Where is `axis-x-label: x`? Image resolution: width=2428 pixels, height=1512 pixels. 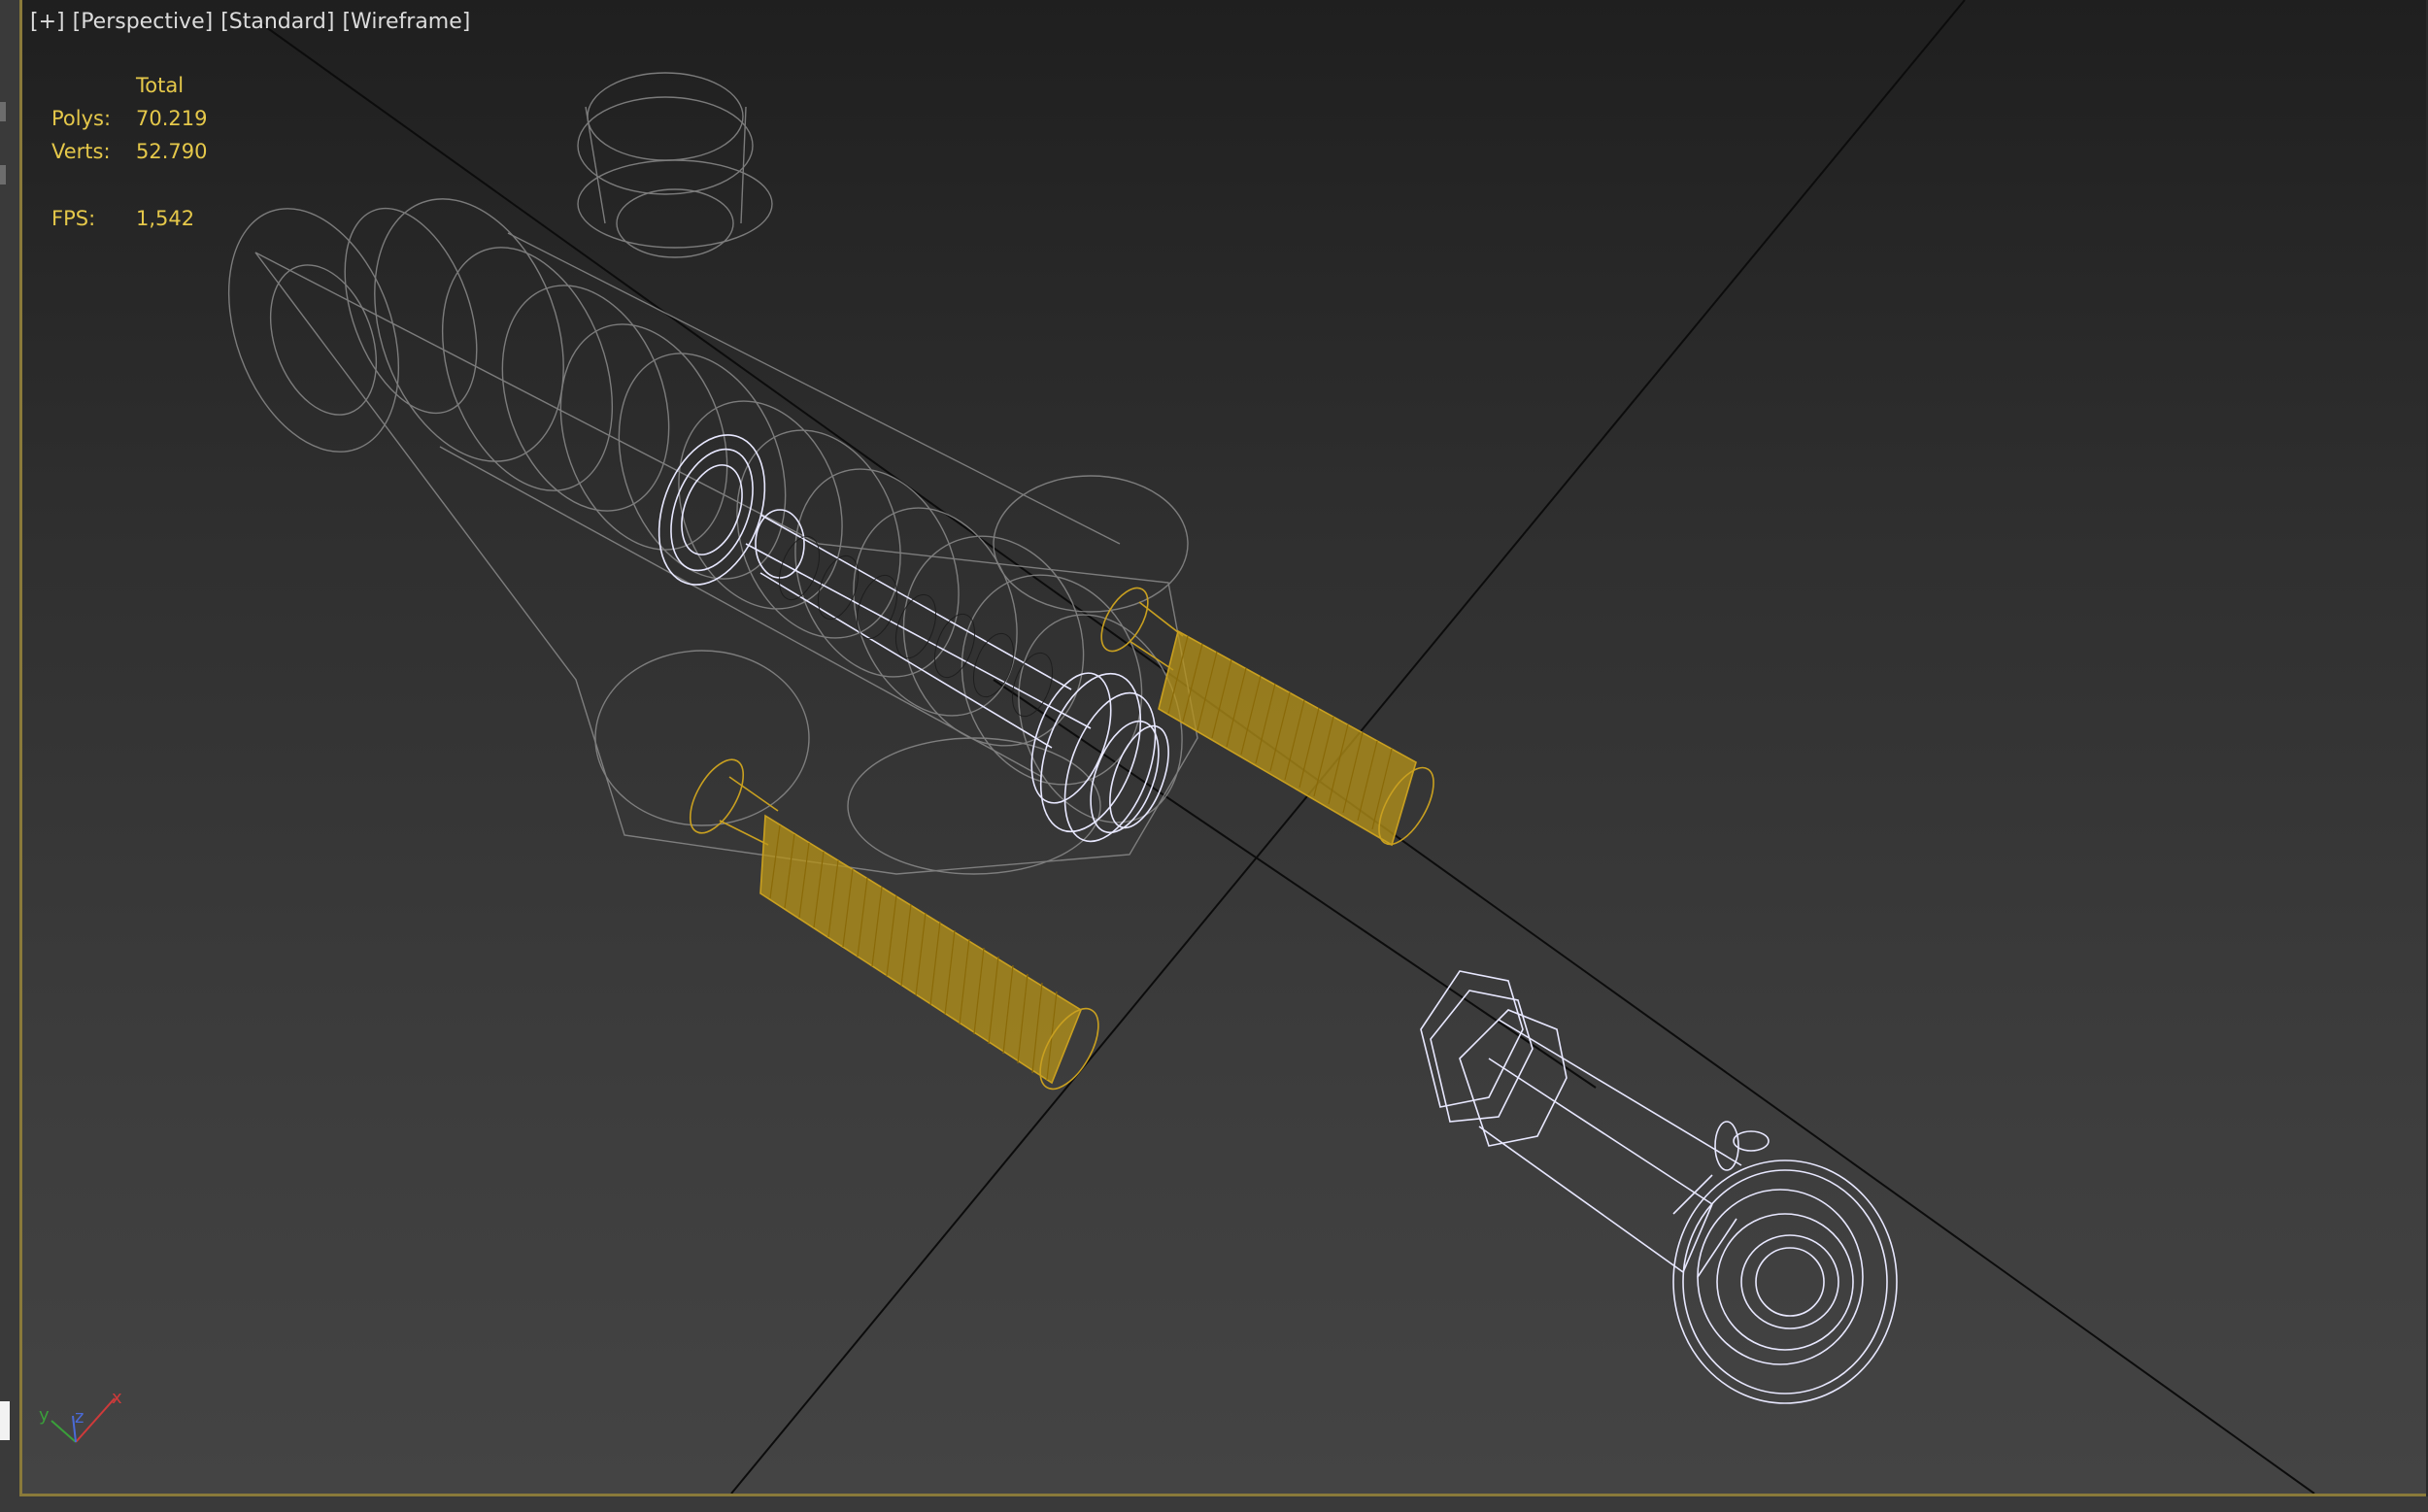 axis-x-label: x is located at coordinates (117, 1398).